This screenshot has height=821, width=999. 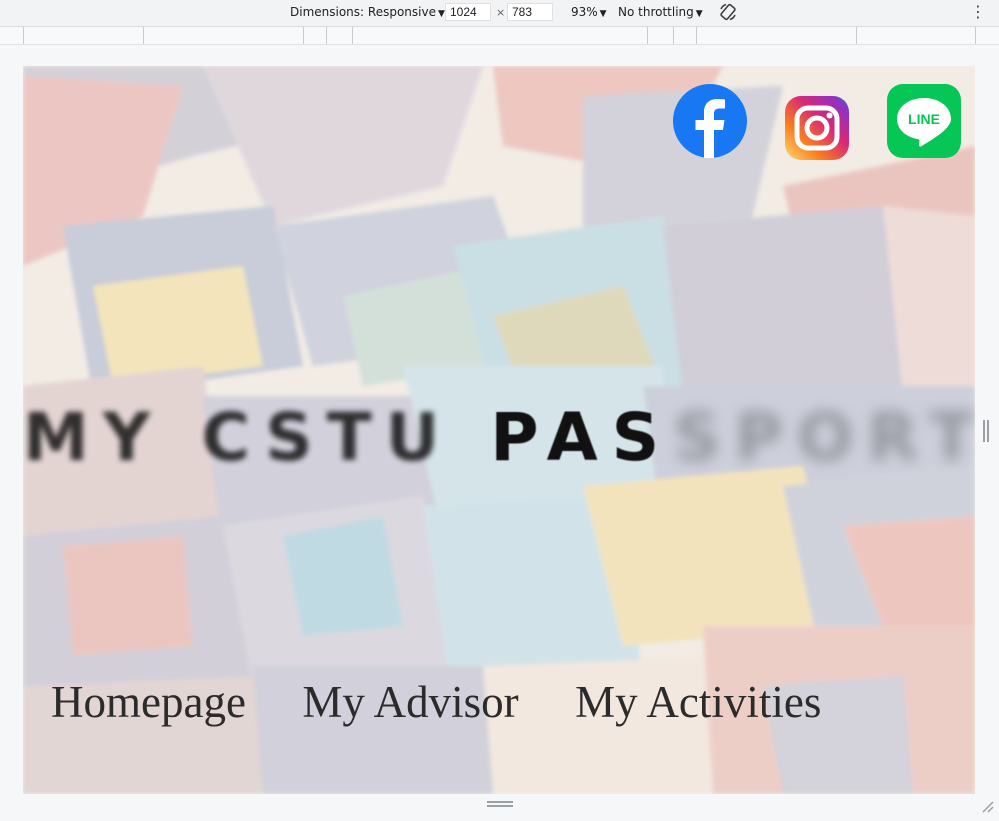 I want to click on media-query-ruler, so click(x=499, y=36).